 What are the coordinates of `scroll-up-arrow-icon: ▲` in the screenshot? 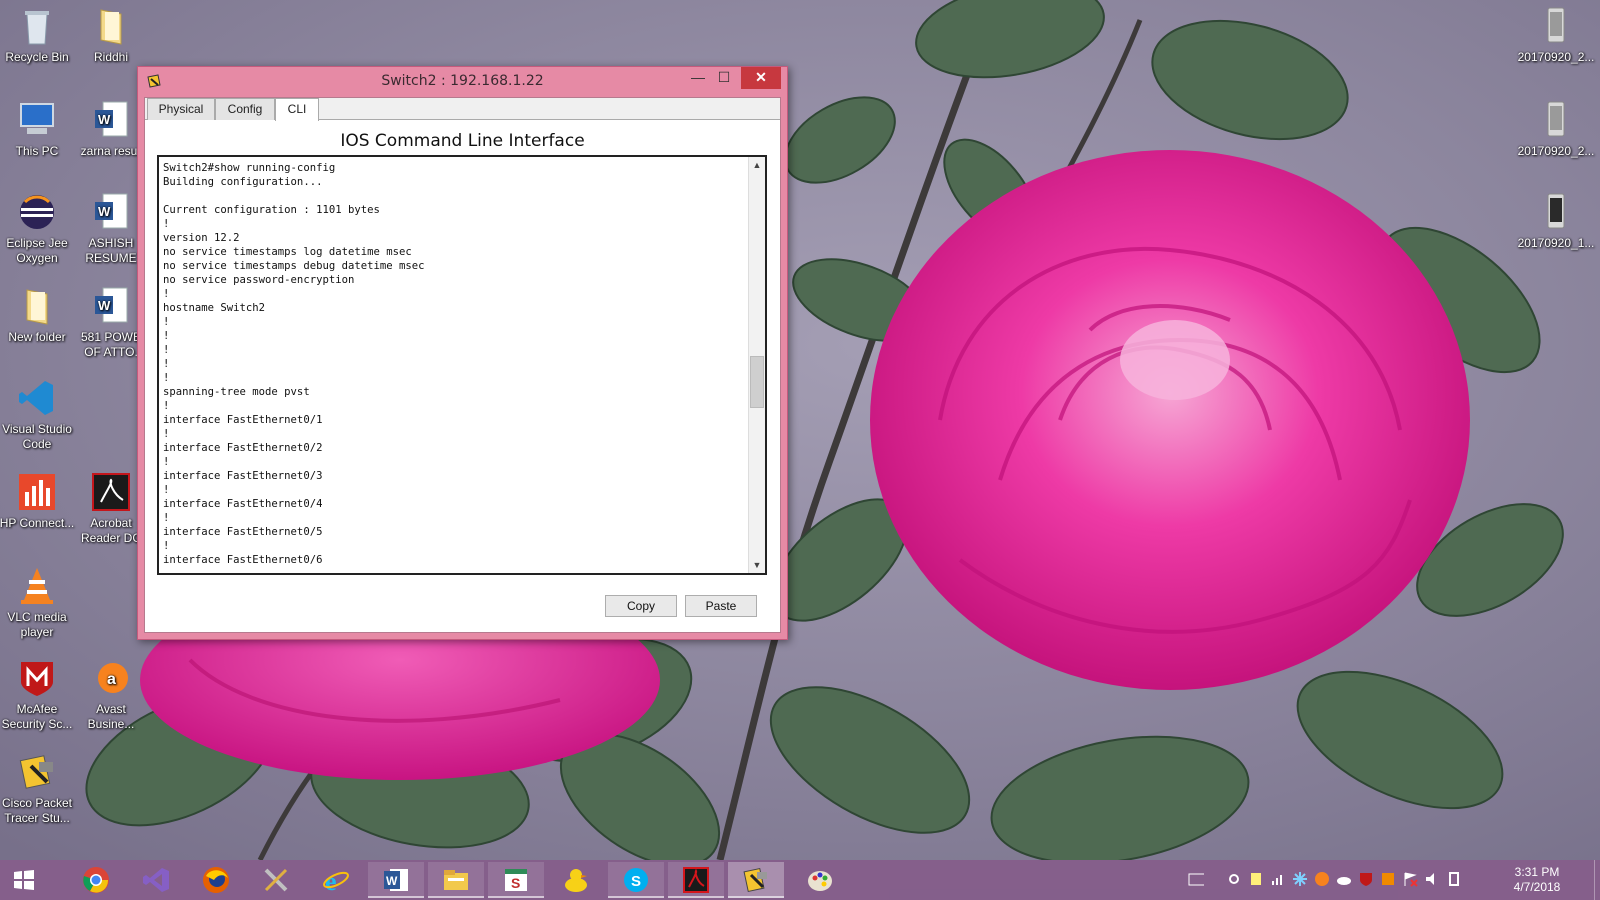 It's located at (757, 165).